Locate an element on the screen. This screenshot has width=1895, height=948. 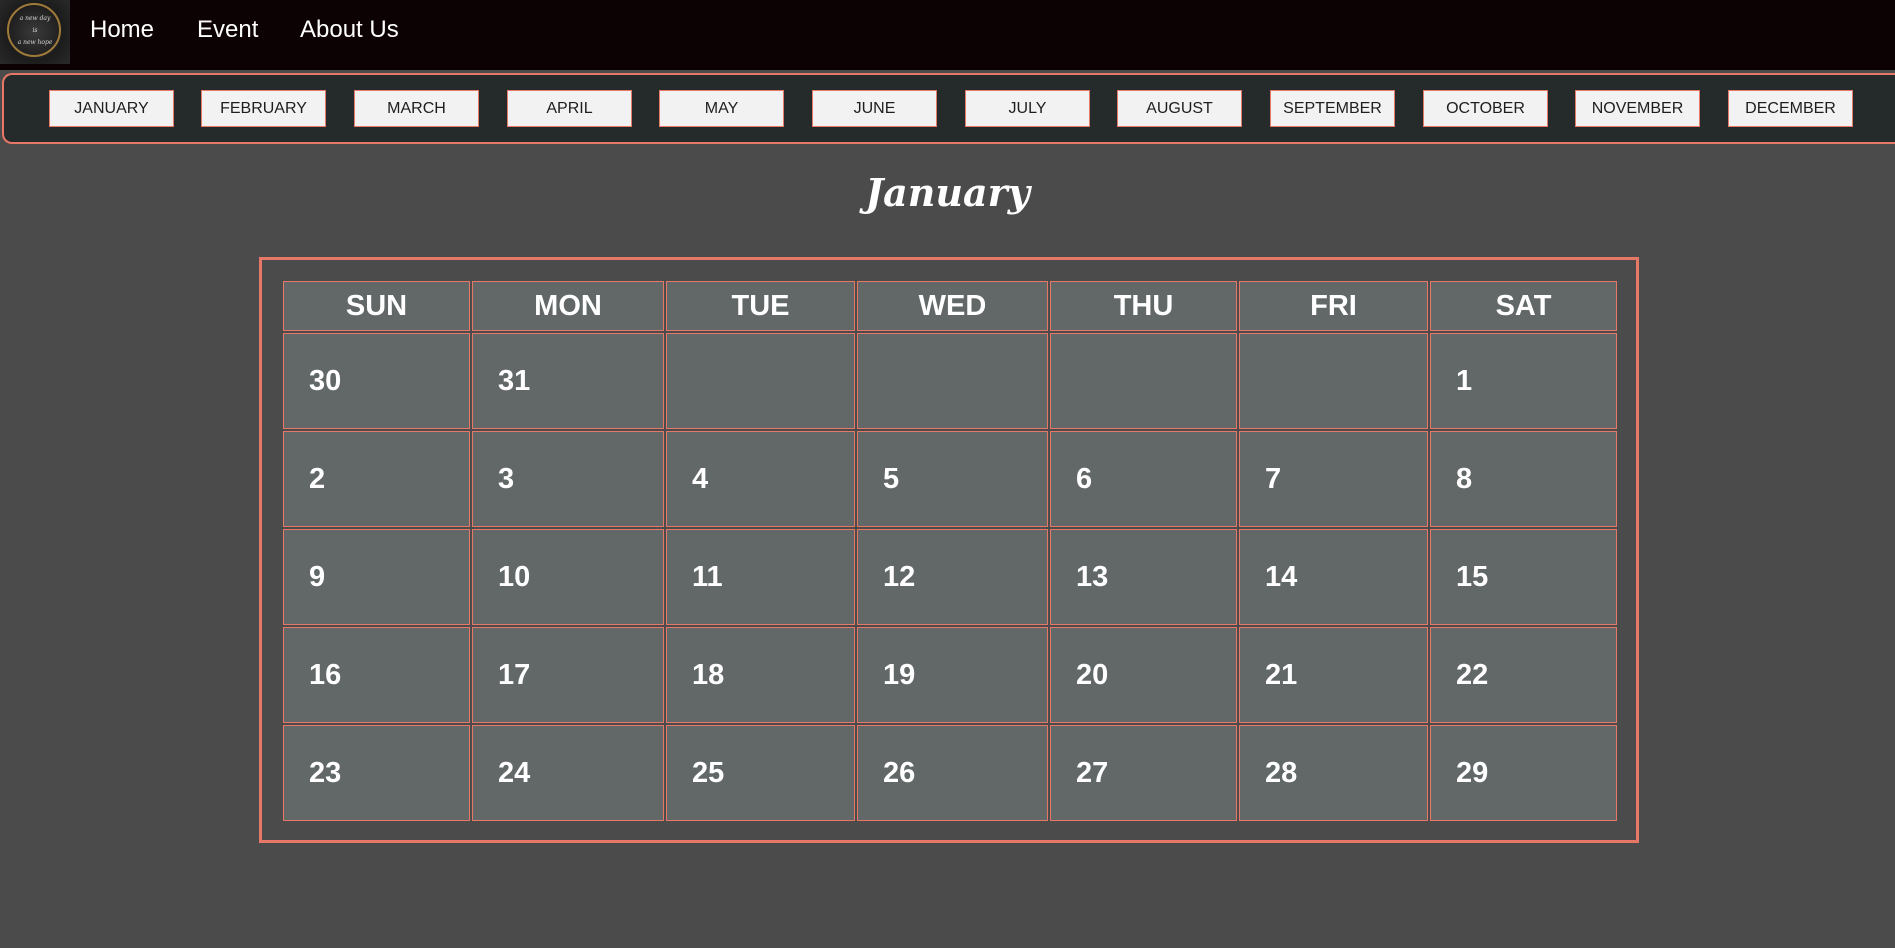
month-button-december: DECEMBER is located at coordinates (1790, 108).